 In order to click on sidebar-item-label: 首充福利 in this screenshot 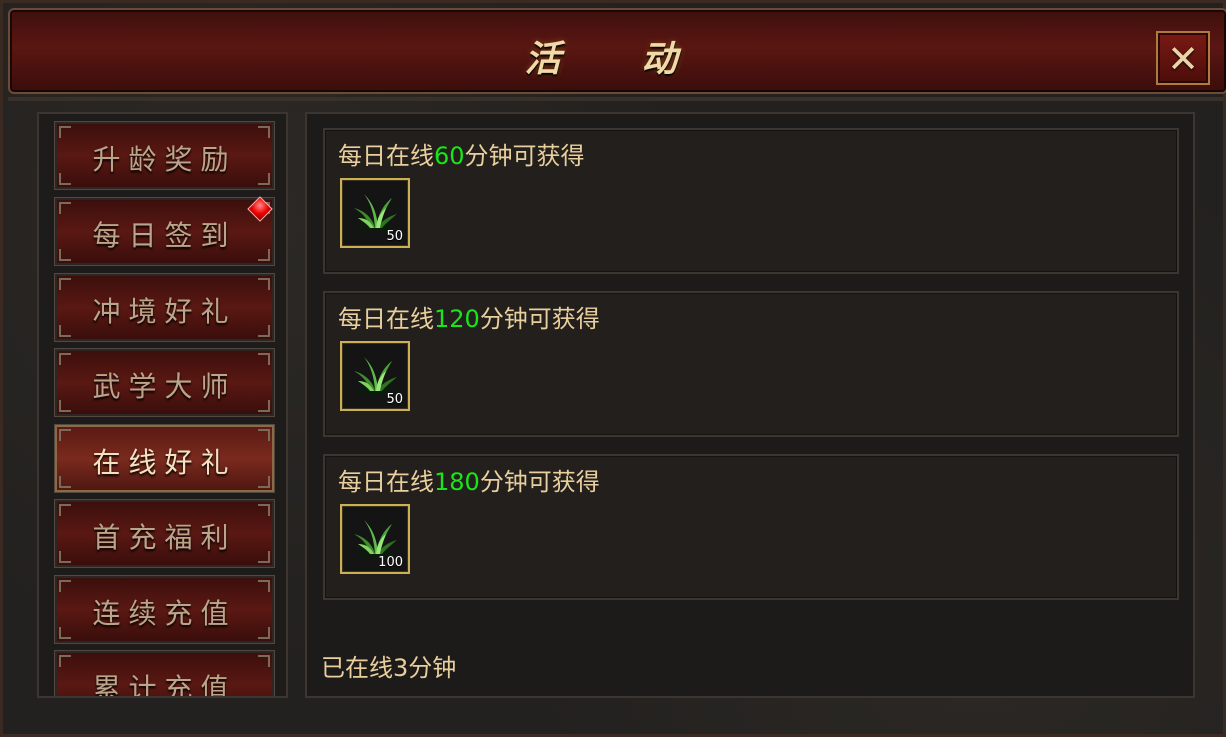, I will do `click(164, 537)`.